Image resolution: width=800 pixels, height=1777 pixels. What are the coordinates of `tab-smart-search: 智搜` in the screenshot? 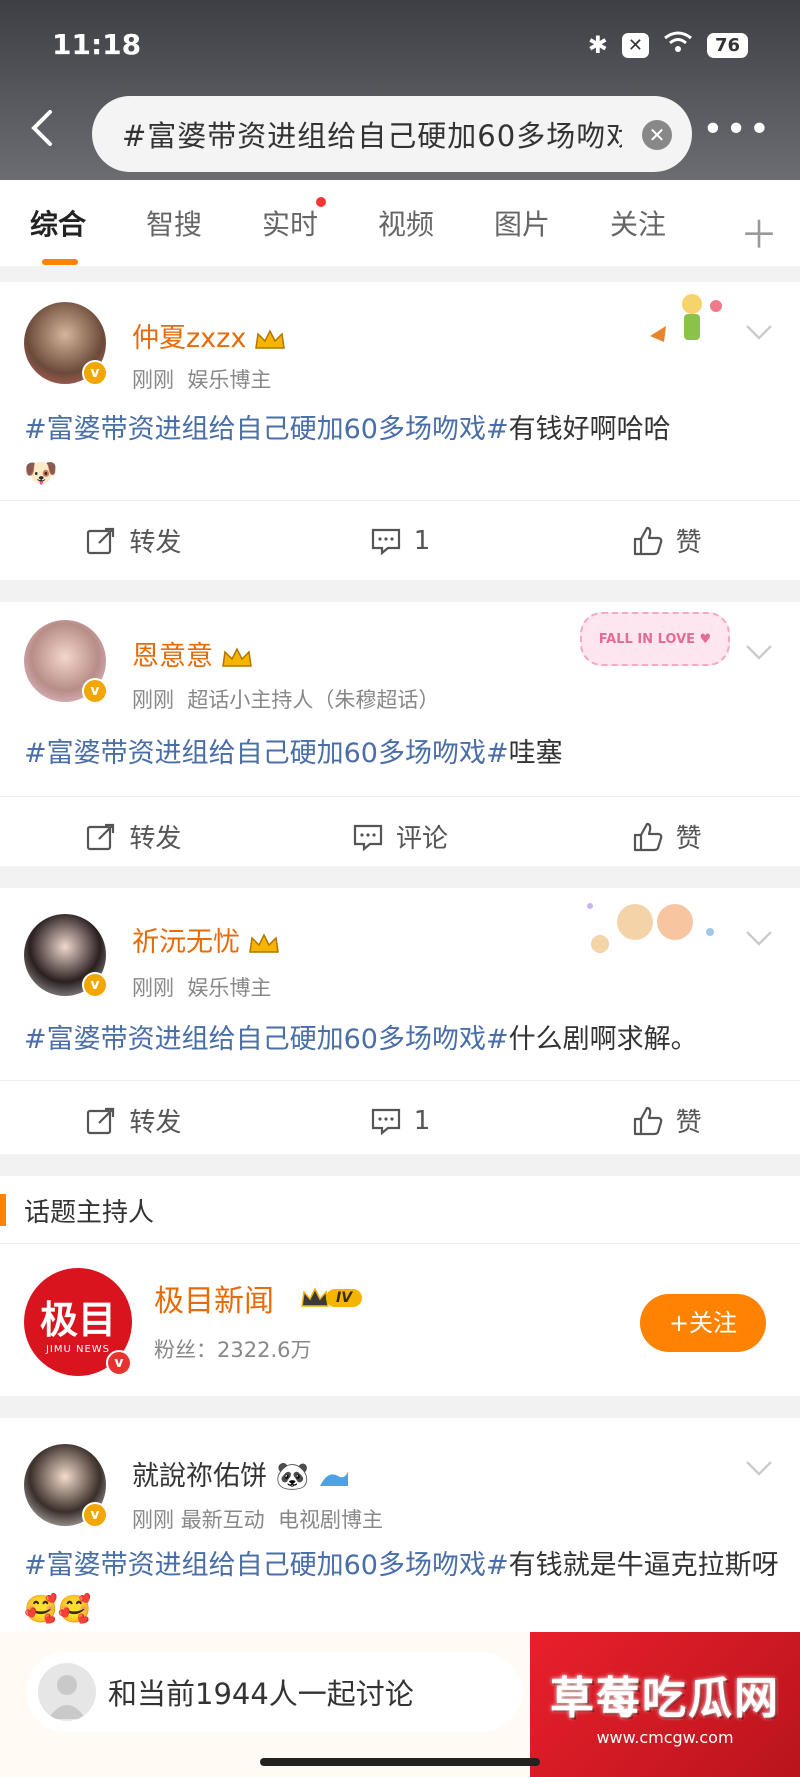 It's located at (174, 223).